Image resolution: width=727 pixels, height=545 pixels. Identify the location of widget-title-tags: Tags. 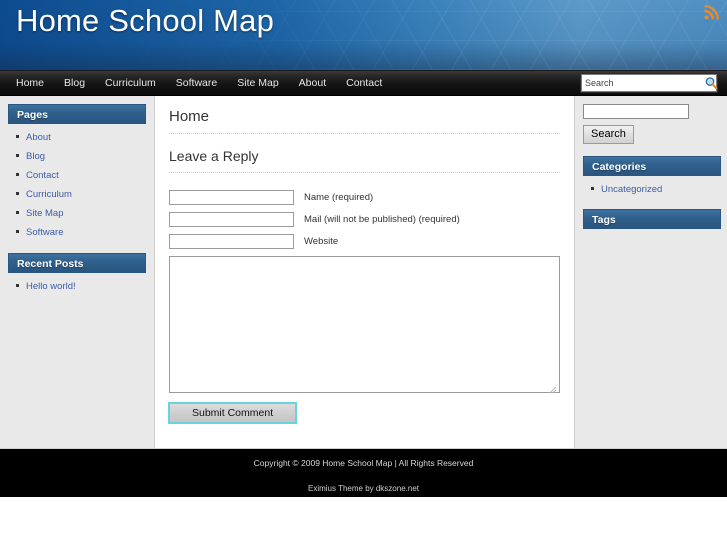
(652, 219).